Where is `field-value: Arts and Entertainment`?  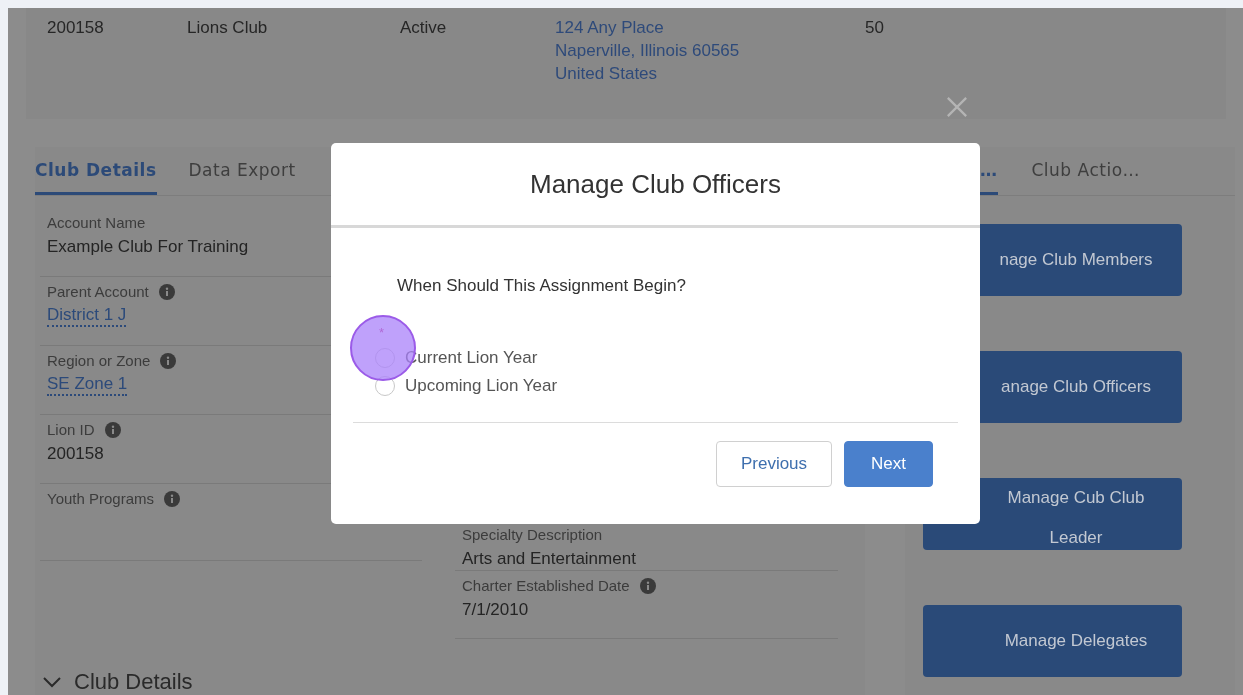
field-value: Arts and Entertainment is located at coordinates (549, 559).